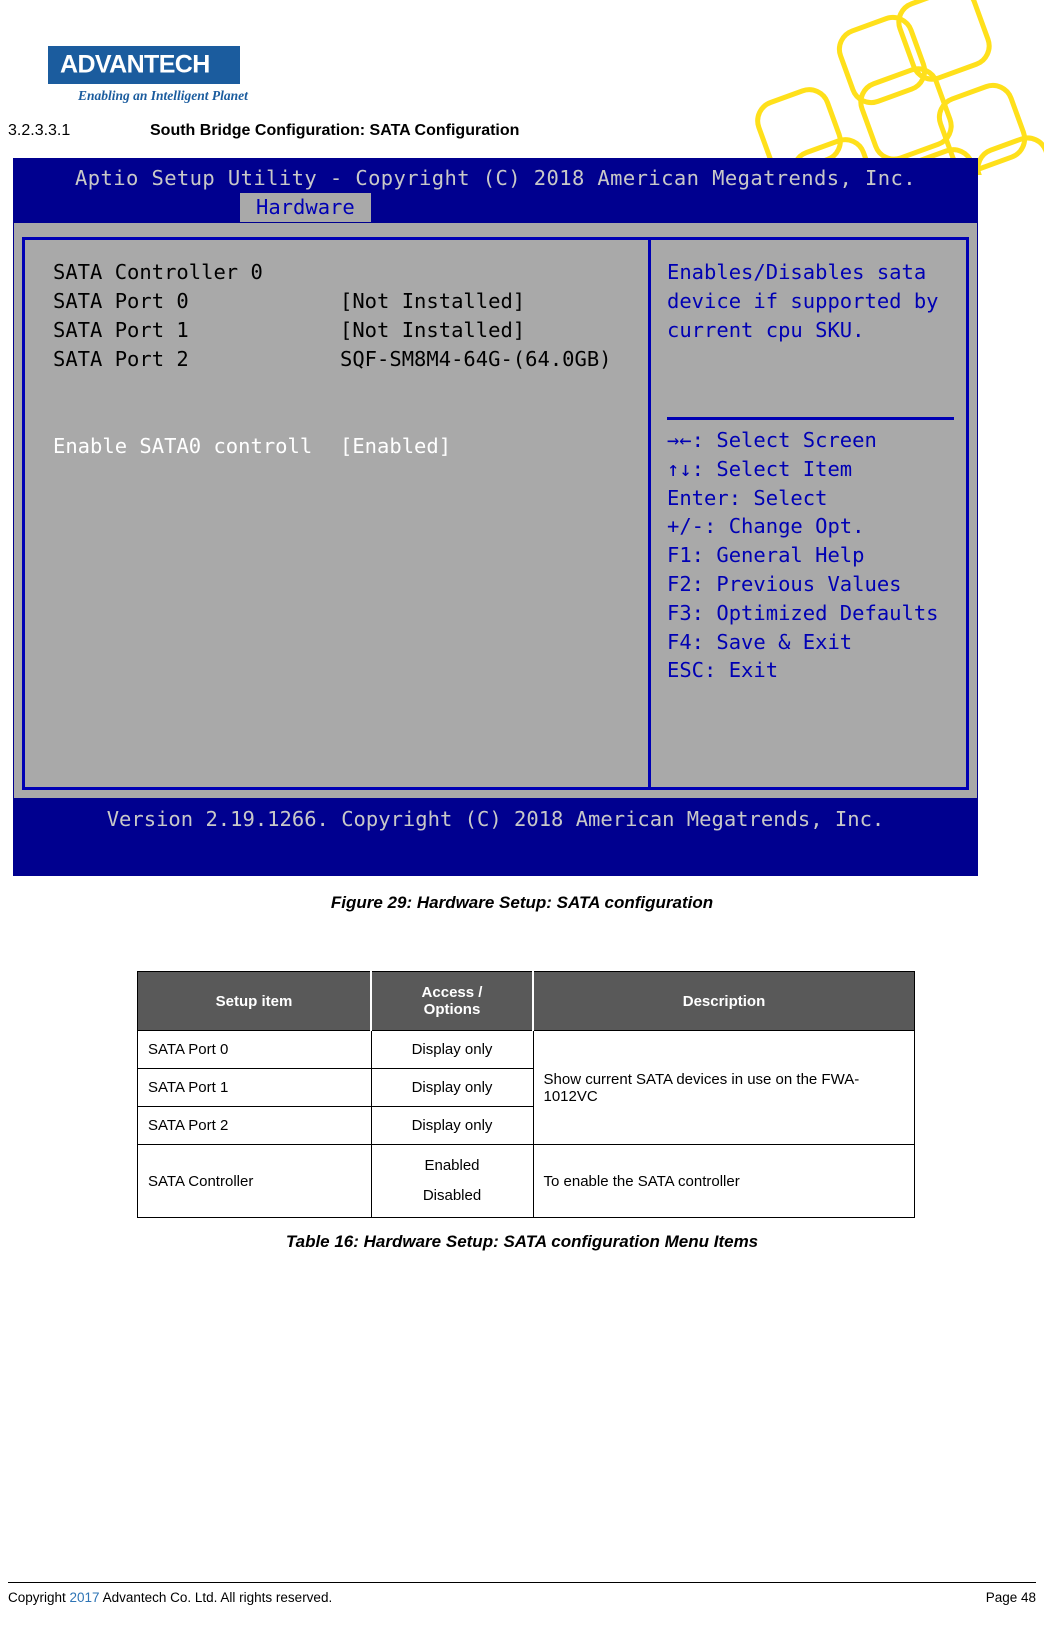 Image resolution: width=1044 pixels, height=1627 pixels. Describe the element at coordinates (121, 330) in the screenshot. I see `item-label: SATA Port 1` at that location.